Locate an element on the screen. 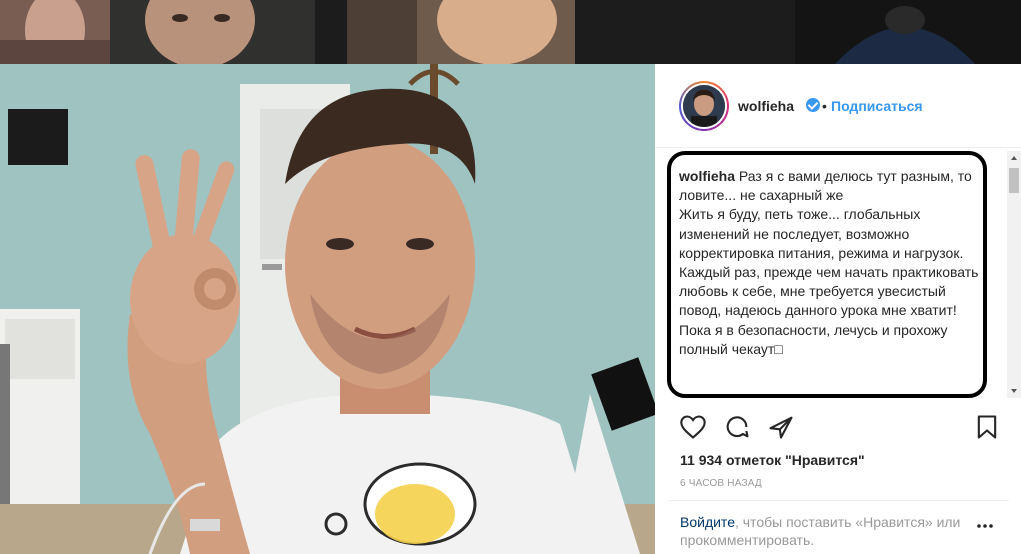  more-options-icon is located at coordinates (985, 526).